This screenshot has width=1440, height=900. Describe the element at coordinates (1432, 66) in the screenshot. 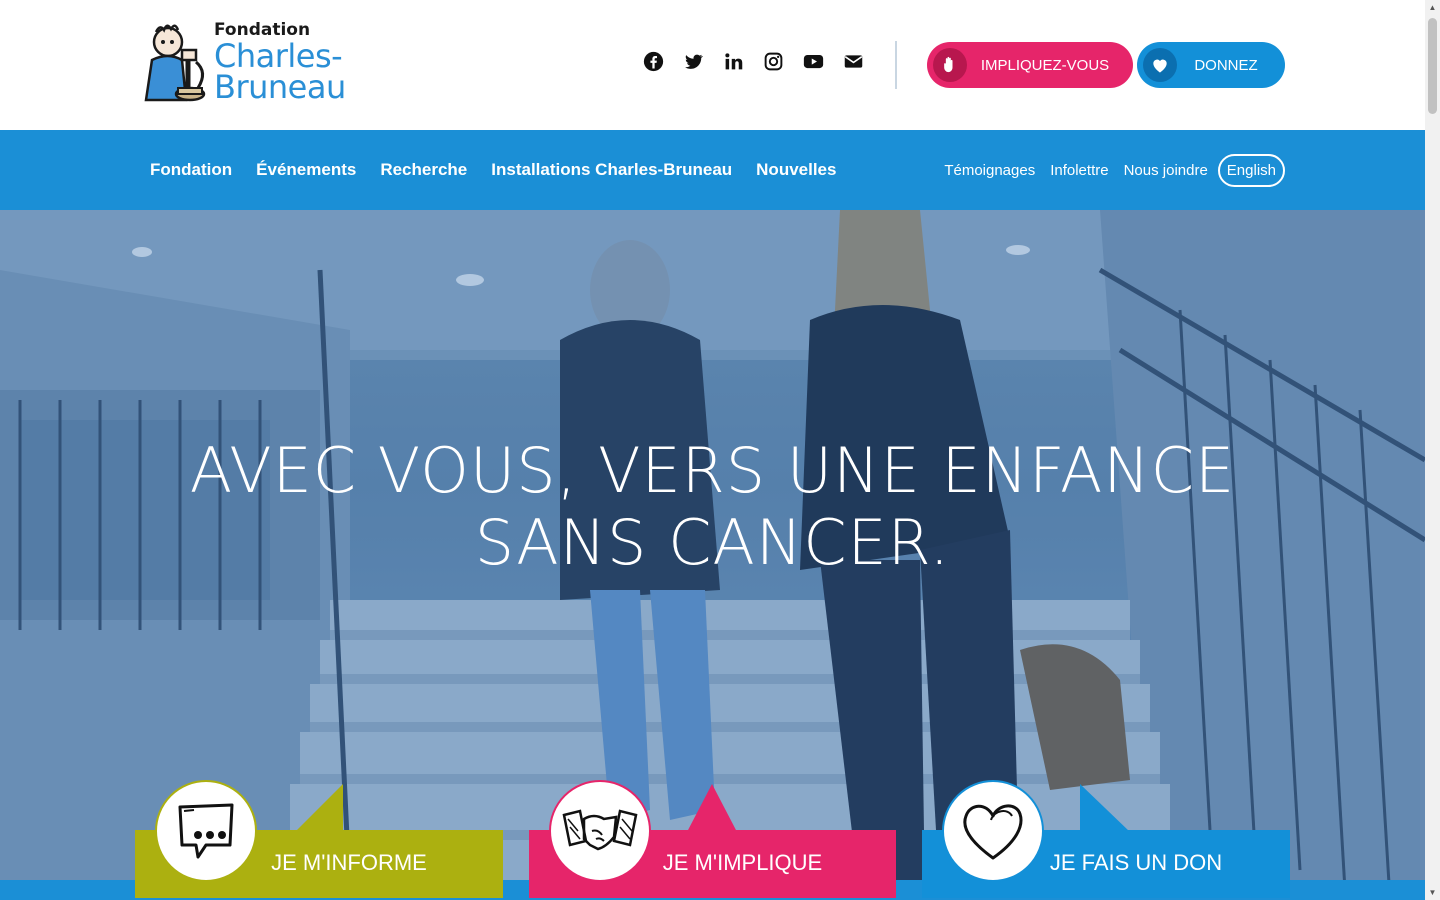

I see `scrollbar-thumb` at that location.